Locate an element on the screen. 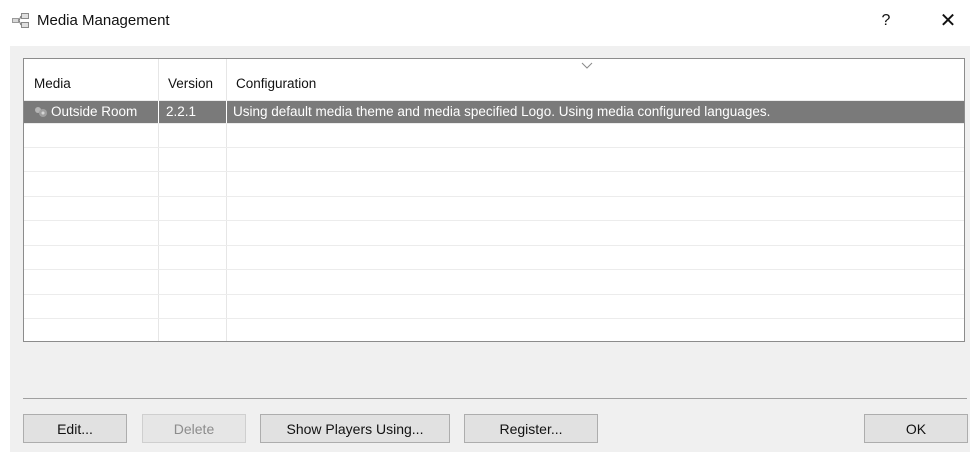  column-header-configuration: Configuration is located at coordinates (595, 79).